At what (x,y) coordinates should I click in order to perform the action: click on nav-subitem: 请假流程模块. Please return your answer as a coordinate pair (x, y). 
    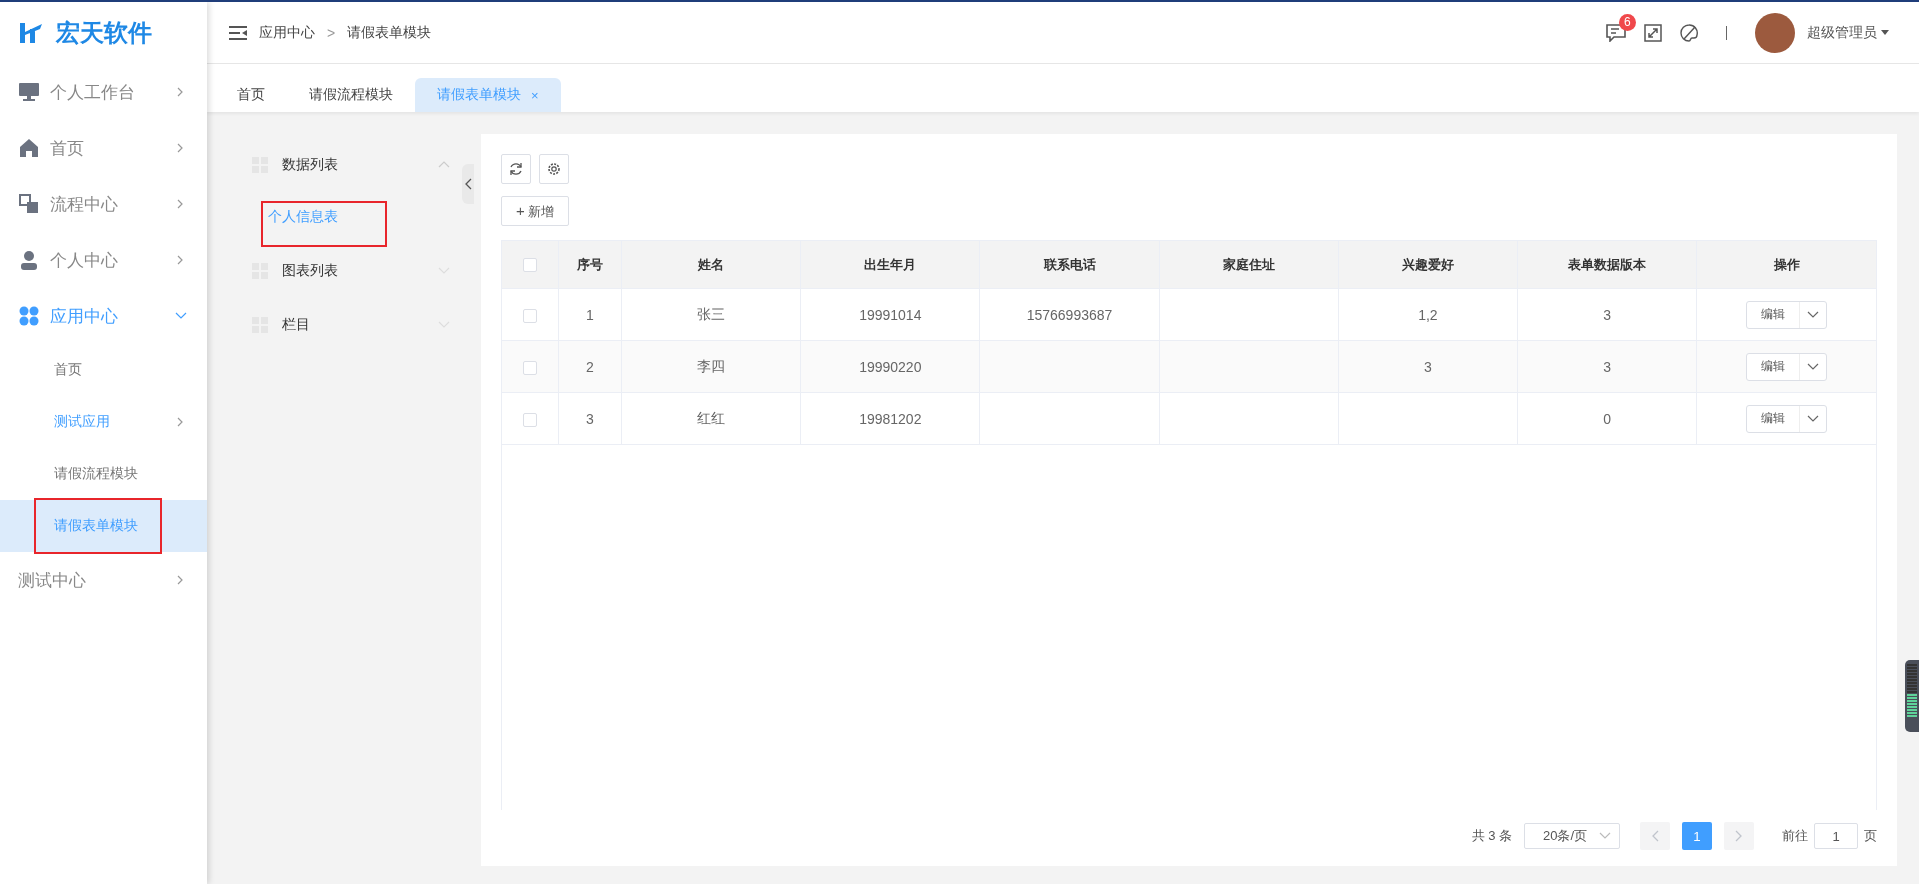
    Looking at the image, I should click on (103, 474).